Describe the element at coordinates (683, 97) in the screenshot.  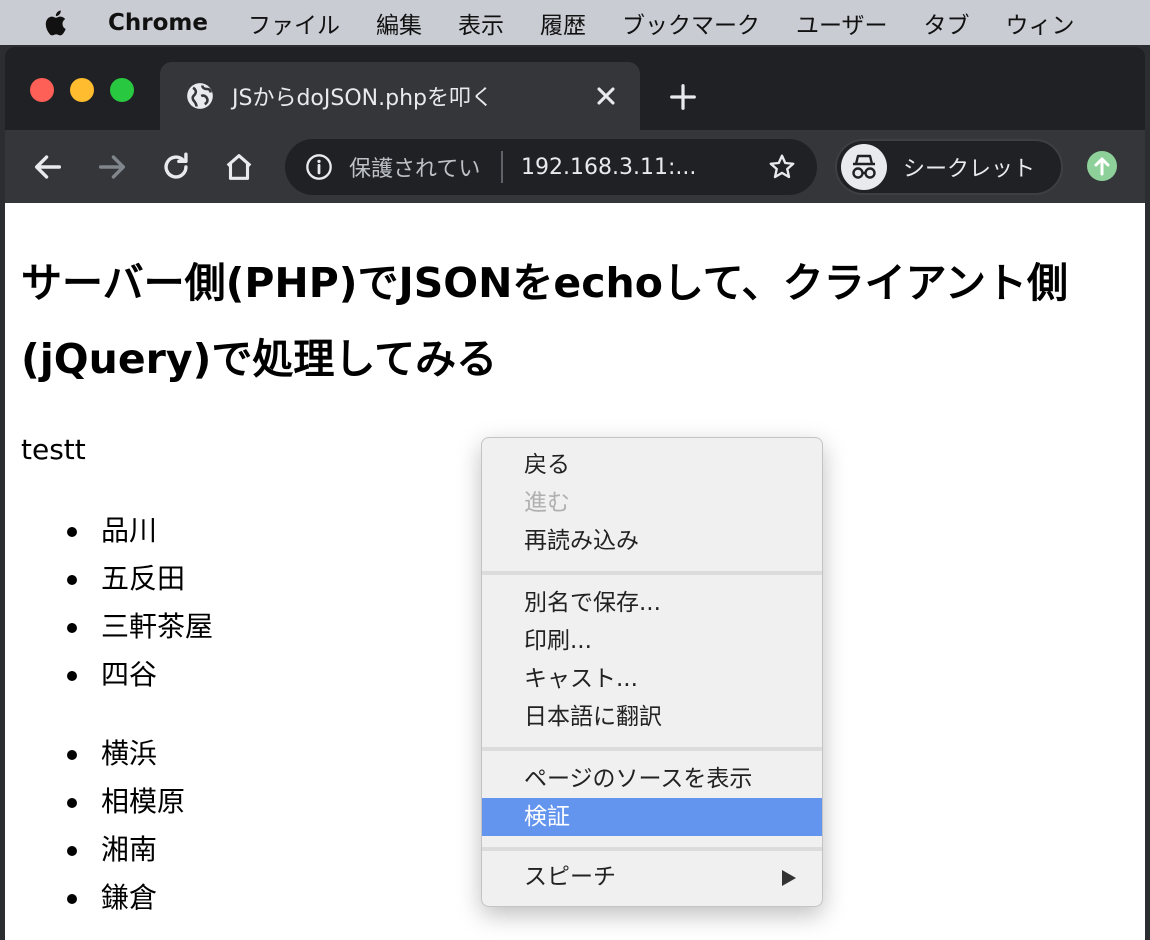
I see `new-tab-icon` at that location.